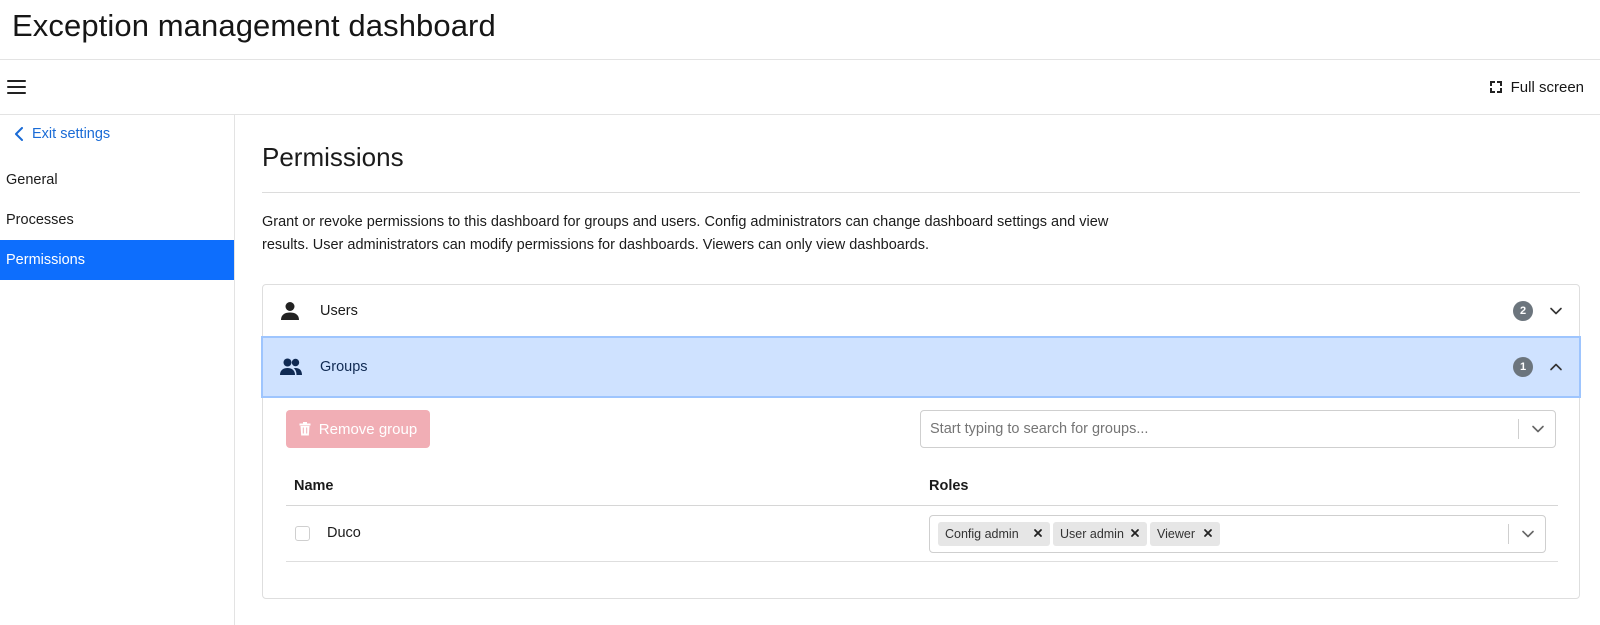 The image size is (1600, 625). Describe the element at coordinates (1496, 87) in the screenshot. I see `fullscreen-icon` at that location.